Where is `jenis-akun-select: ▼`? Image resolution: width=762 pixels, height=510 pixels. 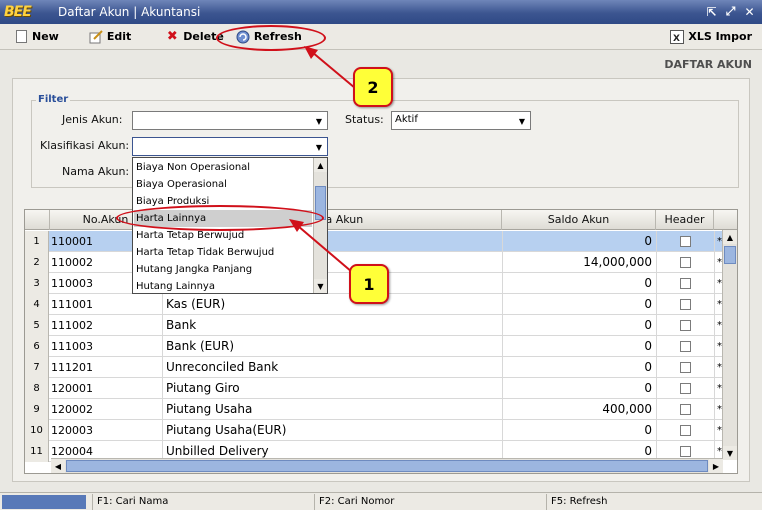
jenis-akun-select: ▼ is located at coordinates (230, 120).